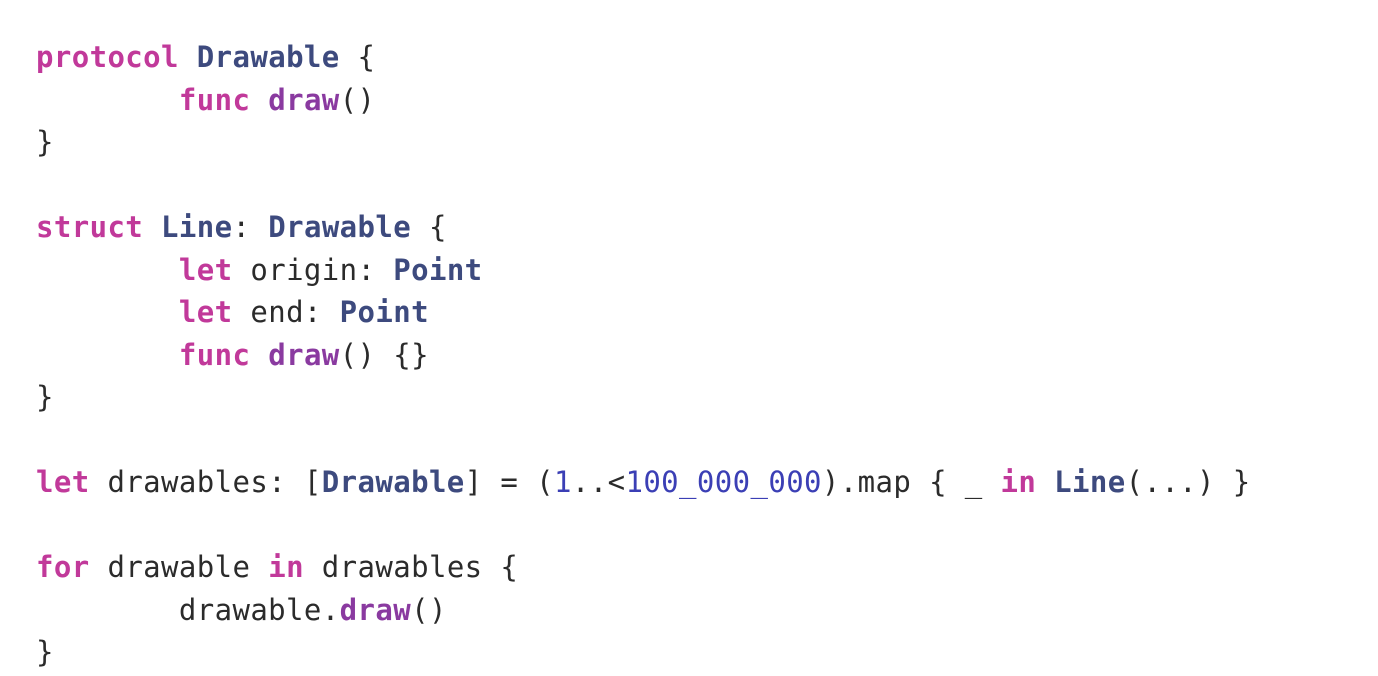 This screenshot has height=676, width=1378. What do you see at coordinates (643, 270) in the screenshot?
I see `code-line: let origin: Point` at bounding box center [643, 270].